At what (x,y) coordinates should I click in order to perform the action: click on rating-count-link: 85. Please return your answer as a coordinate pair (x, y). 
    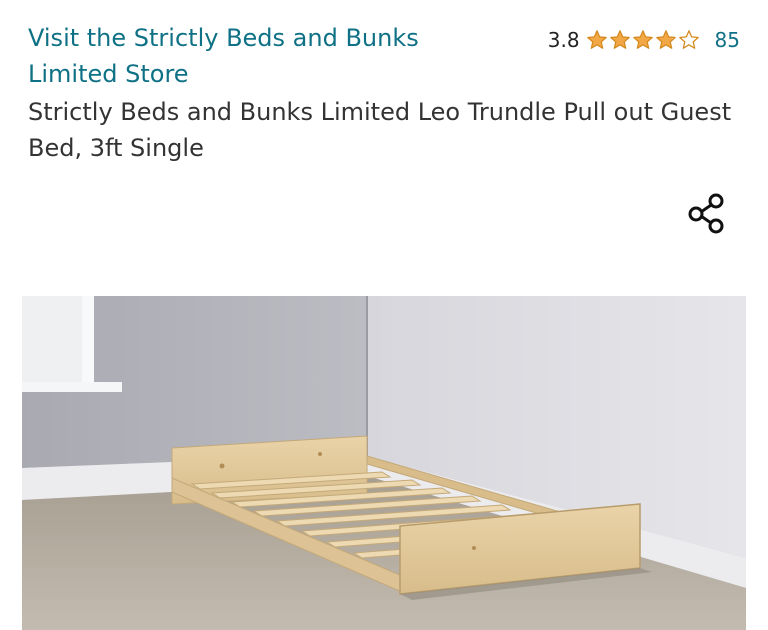
    Looking at the image, I should click on (727, 40).